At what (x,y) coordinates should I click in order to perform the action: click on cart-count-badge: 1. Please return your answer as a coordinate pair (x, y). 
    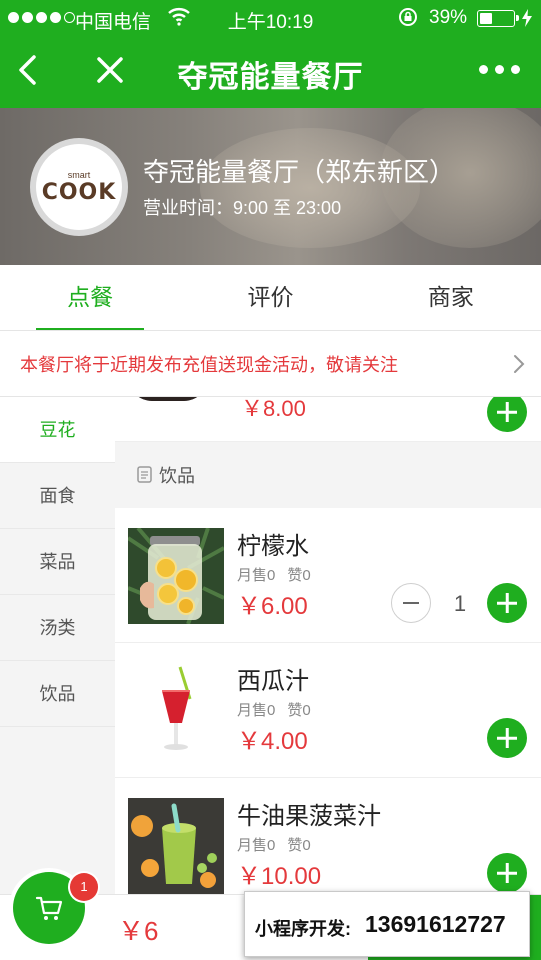
    Looking at the image, I should click on (84, 887).